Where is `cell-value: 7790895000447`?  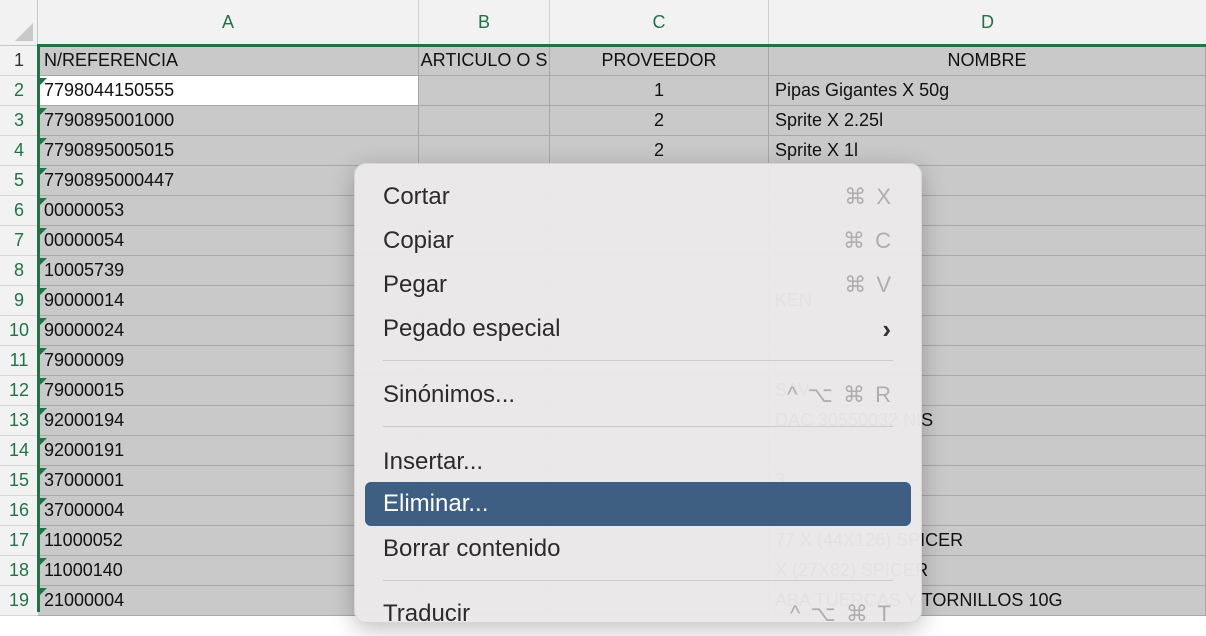 cell-value: 7790895000447 is located at coordinates (109, 180).